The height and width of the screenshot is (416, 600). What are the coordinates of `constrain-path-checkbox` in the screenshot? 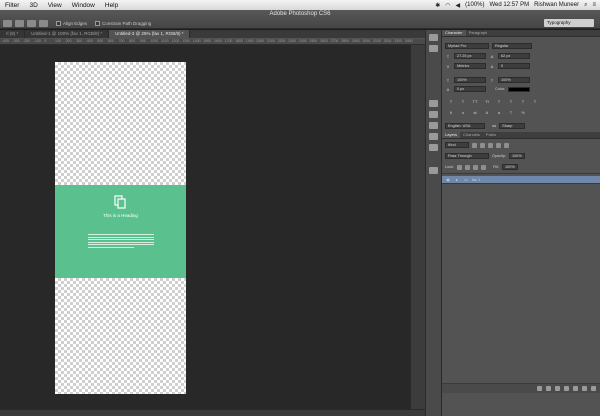 It's located at (98, 23).